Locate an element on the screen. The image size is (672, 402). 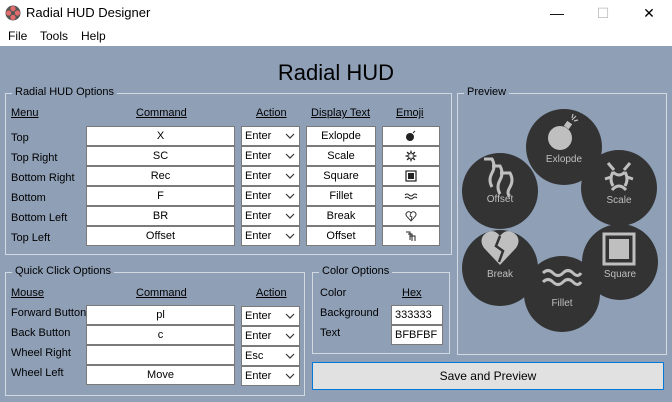
hud-label-bottom: Fillet is located at coordinates (561, 303).